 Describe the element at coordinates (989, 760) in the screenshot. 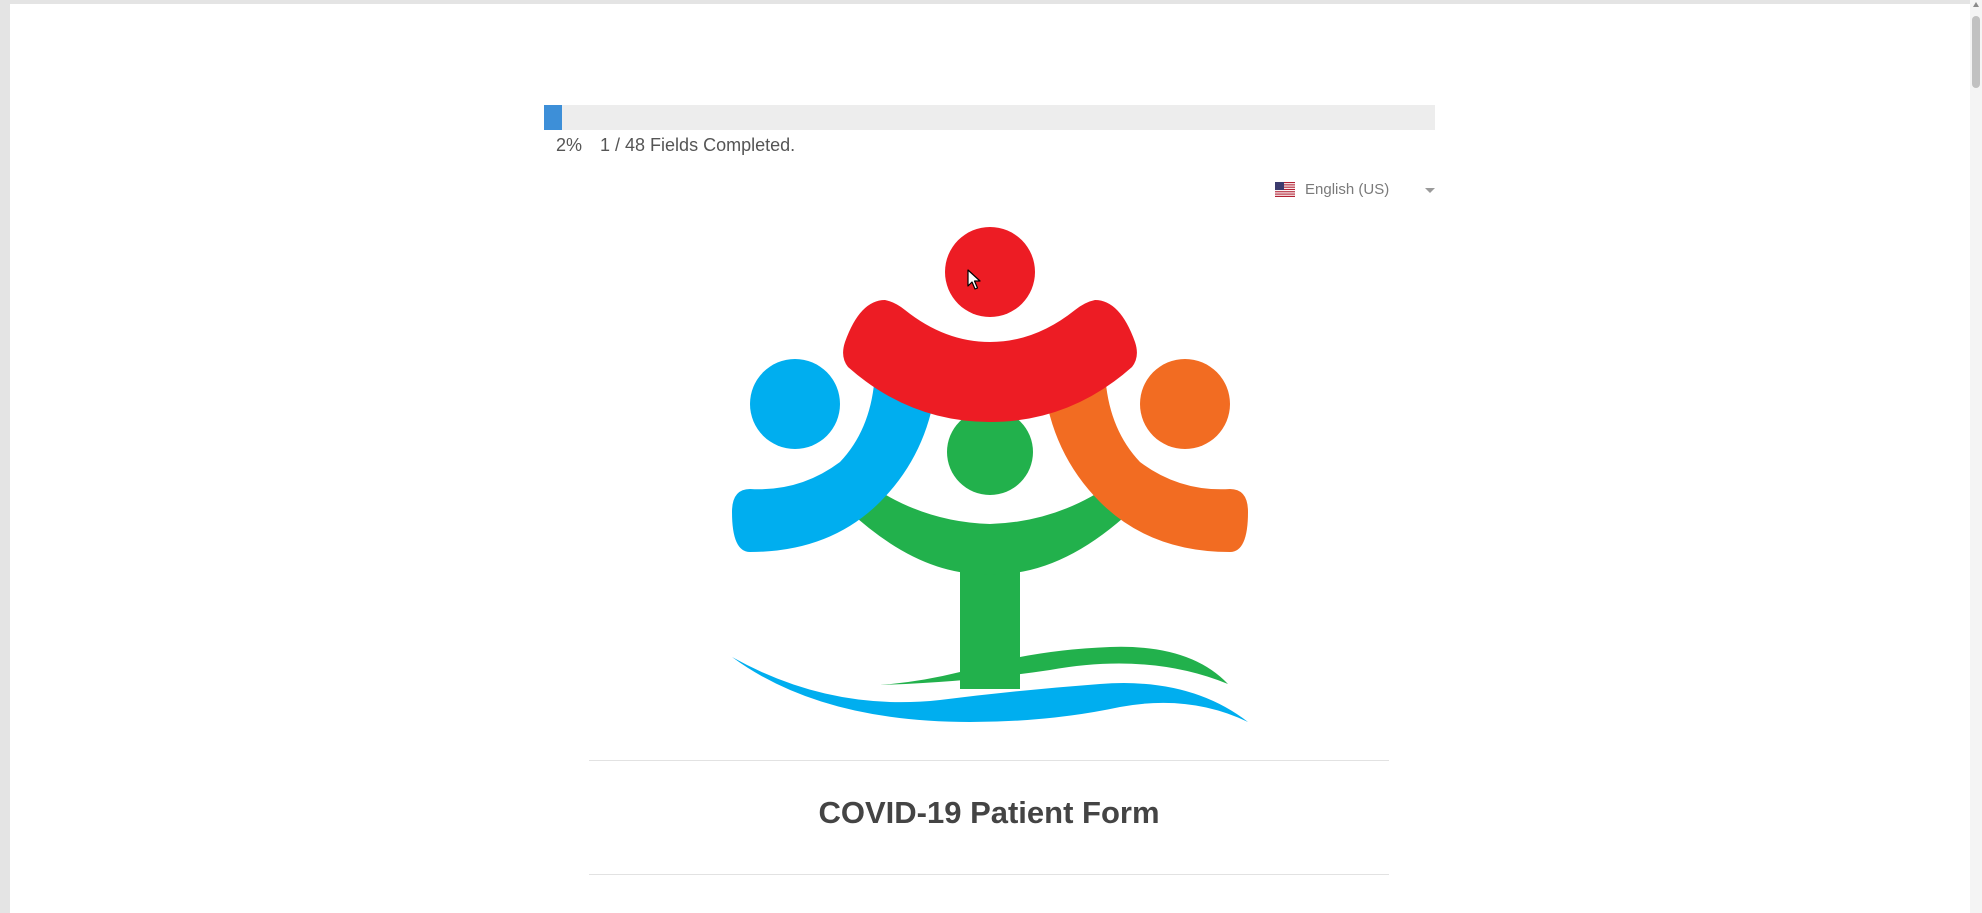

I see `header-divider` at that location.